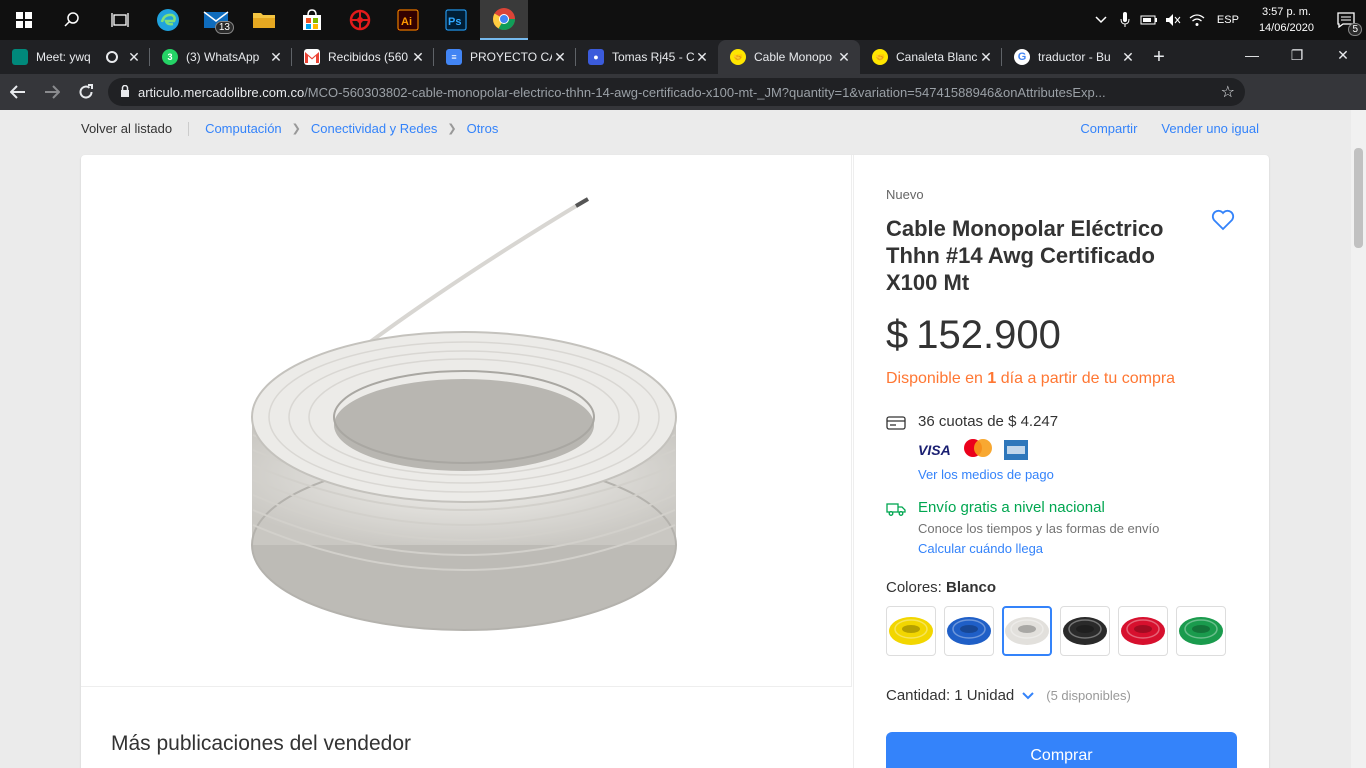 Image resolution: width=1366 pixels, height=768 pixels. I want to click on color-swatches, so click(1056, 631).